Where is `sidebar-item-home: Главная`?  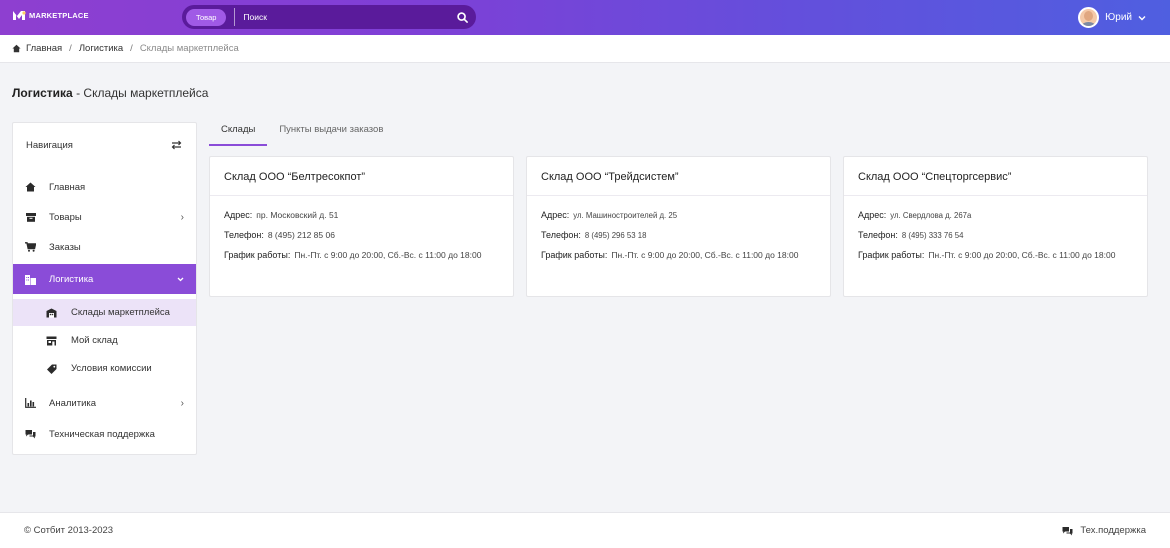 sidebar-item-home: Главная is located at coordinates (104, 187).